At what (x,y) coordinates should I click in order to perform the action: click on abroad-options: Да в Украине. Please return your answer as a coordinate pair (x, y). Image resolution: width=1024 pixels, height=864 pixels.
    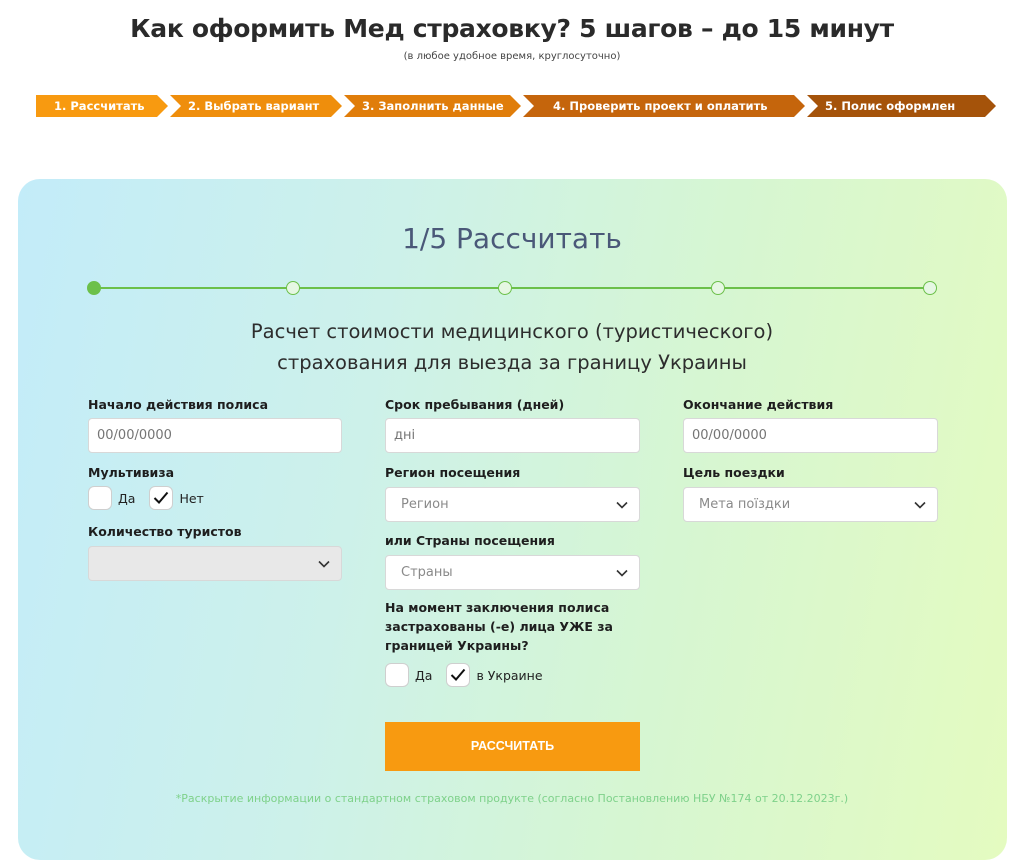
    Looking at the image, I should click on (471, 675).